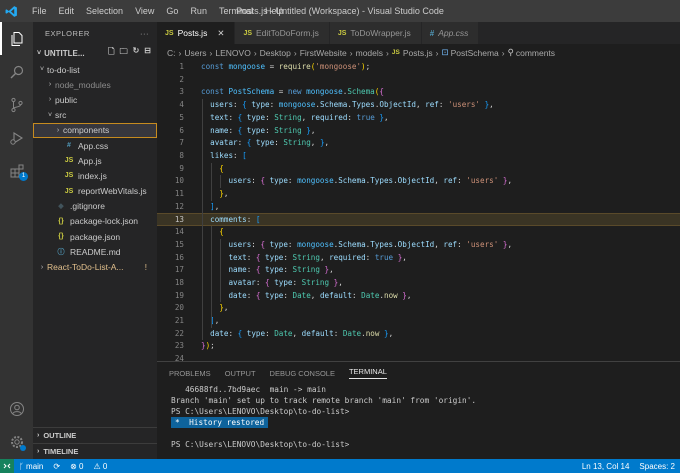  Describe the element at coordinates (95, 221) in the screenshot. I see `tree-item-package-lock-json: {} package-lock.json` at that location.